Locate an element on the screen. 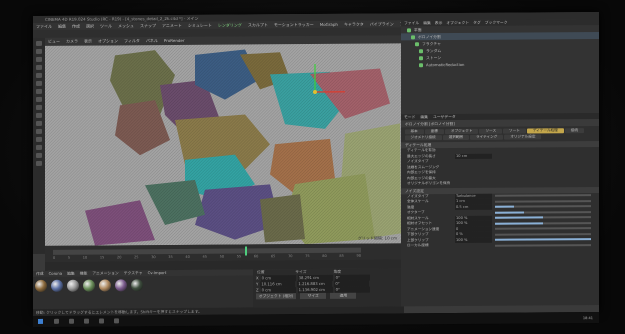 Image resolution: width=625 pixels, height=334 pixels. attribute-tab: ライティング is located at coordinates (487, 137).